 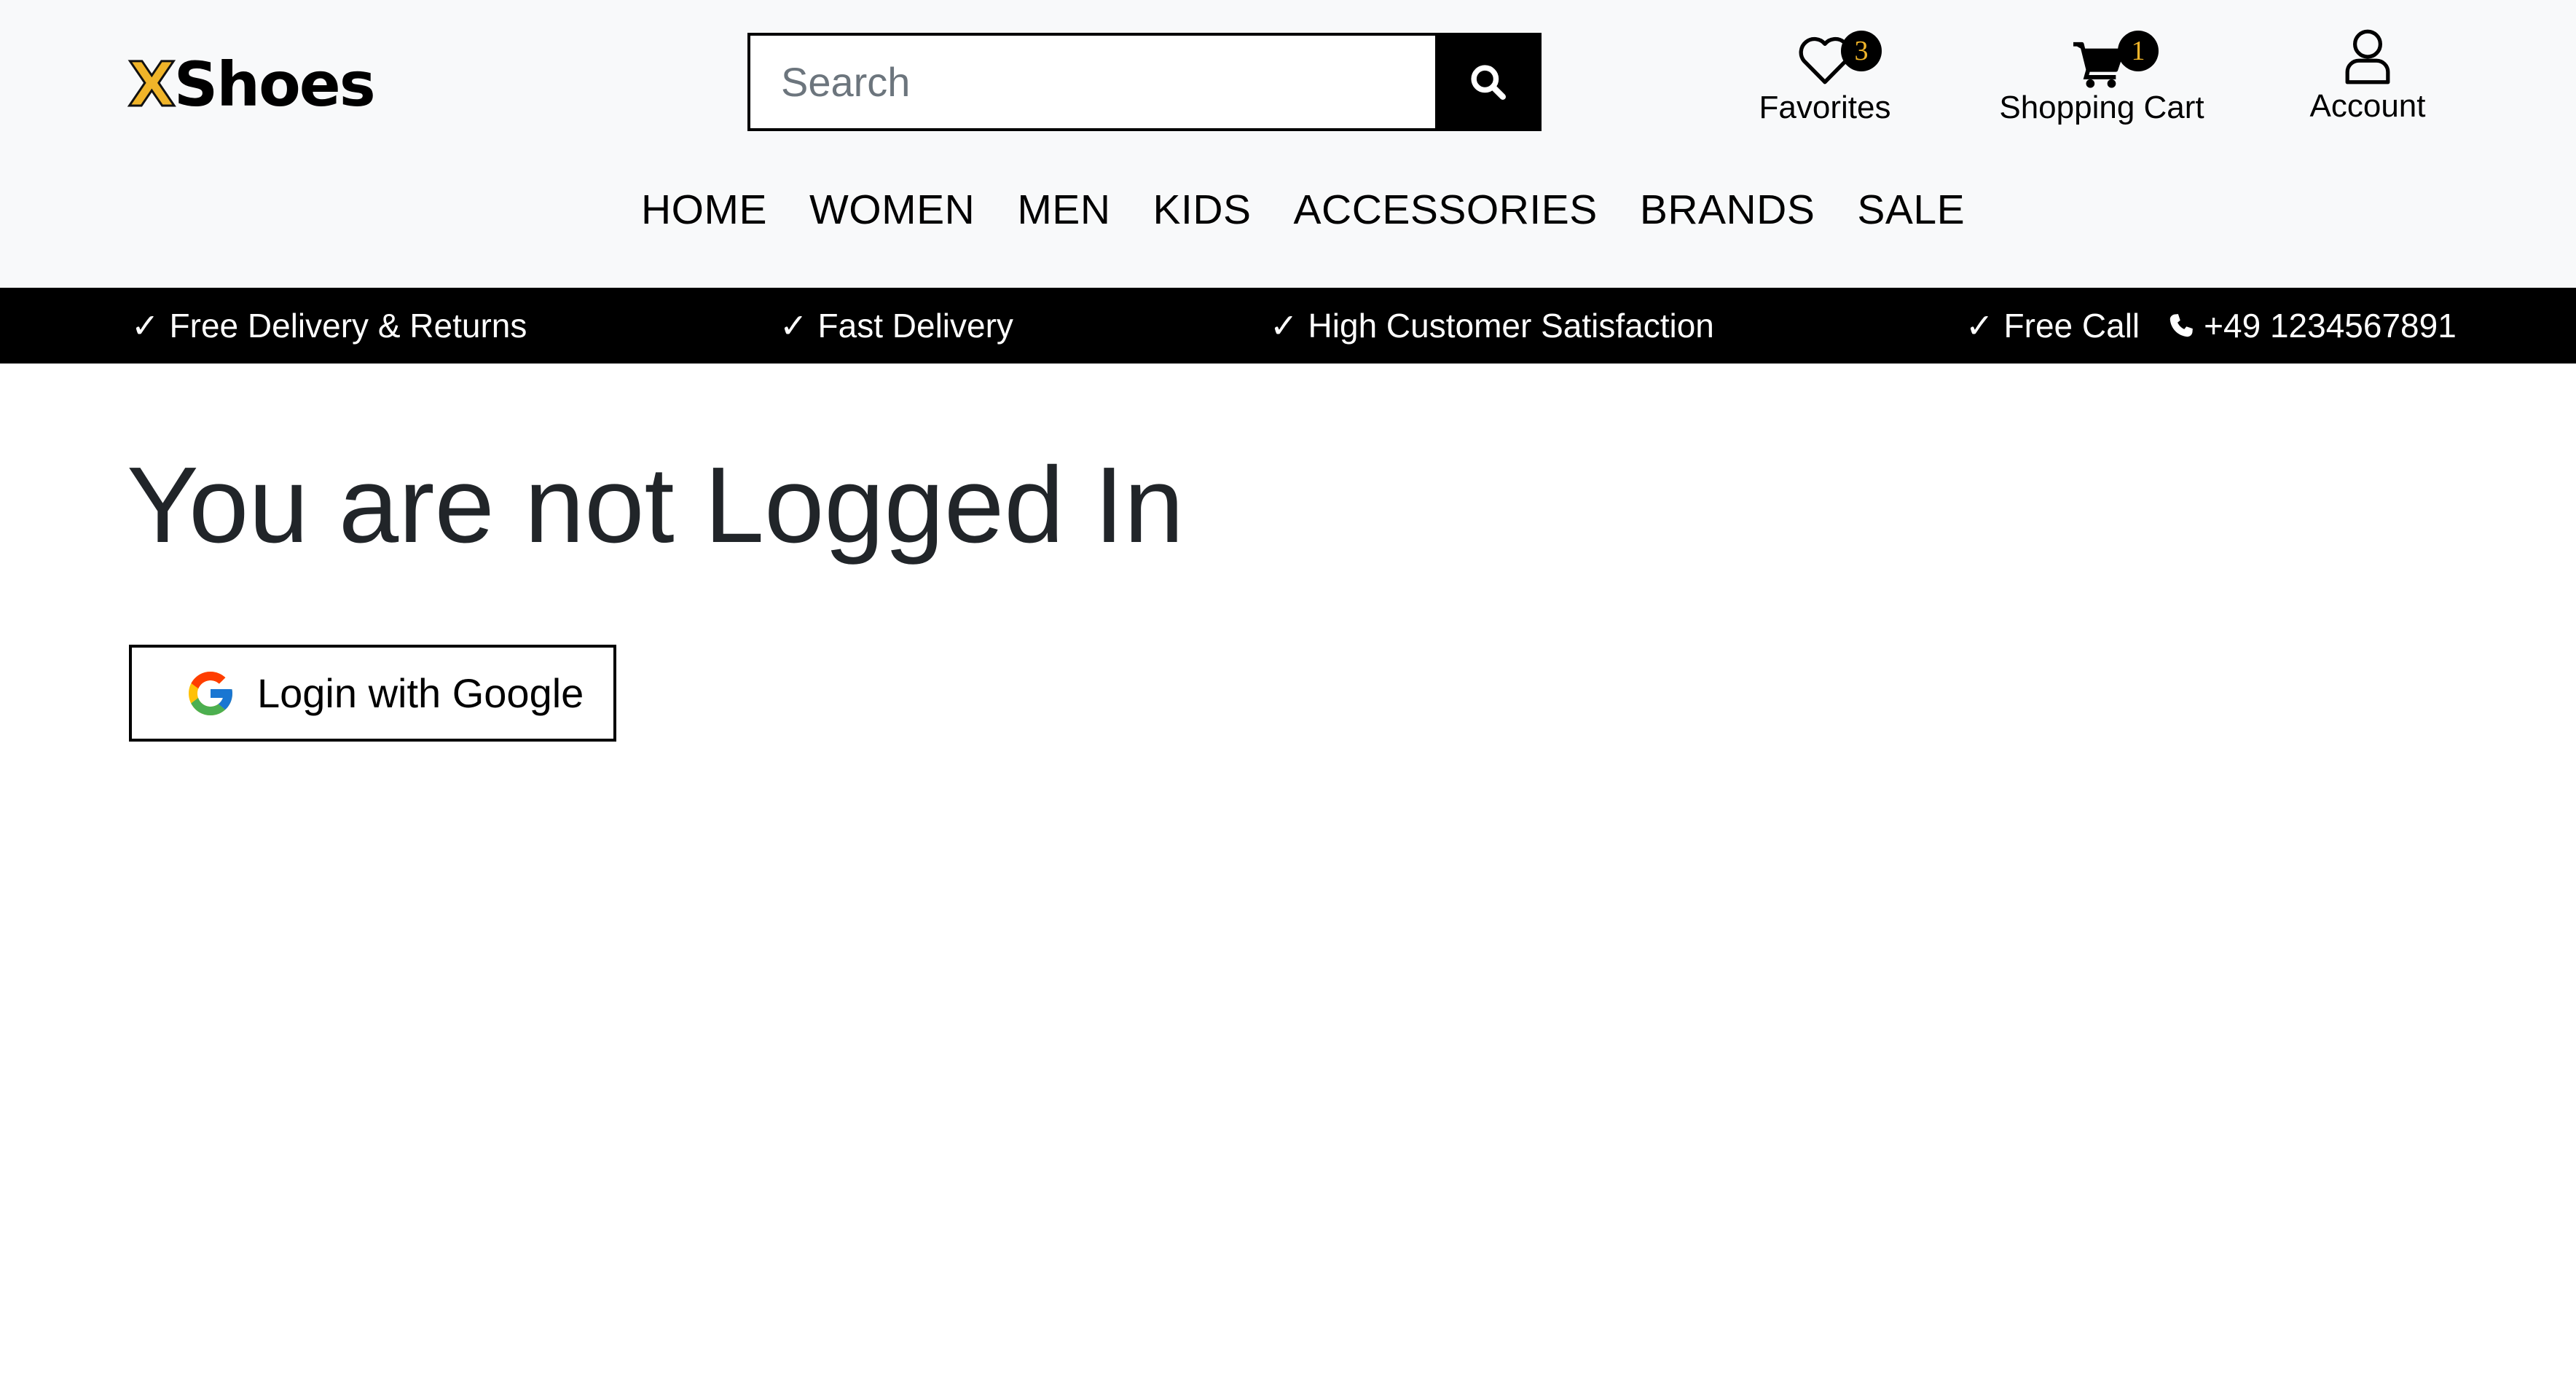 I want to click on shopping-cart-link: 1 Shopping Cart, so click(x=2101, y=76).